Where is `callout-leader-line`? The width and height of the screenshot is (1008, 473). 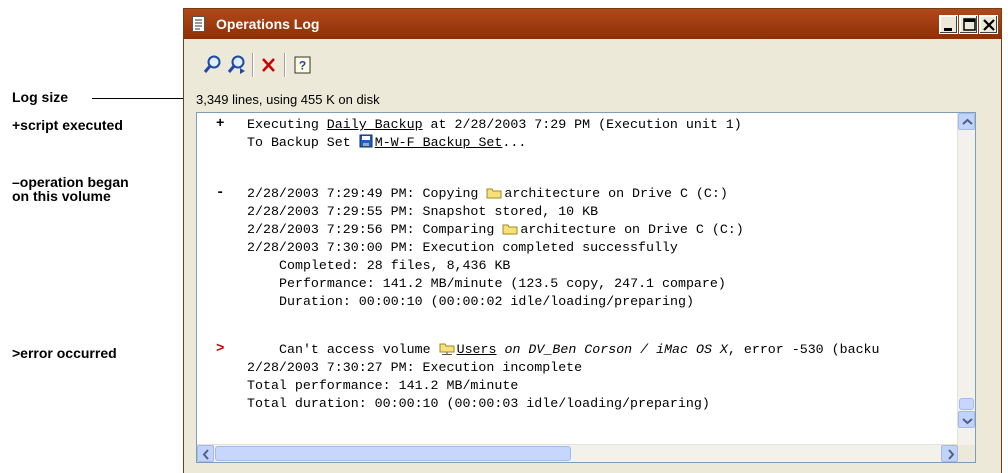
callout-leader-line is located at coordinates (142, 98).